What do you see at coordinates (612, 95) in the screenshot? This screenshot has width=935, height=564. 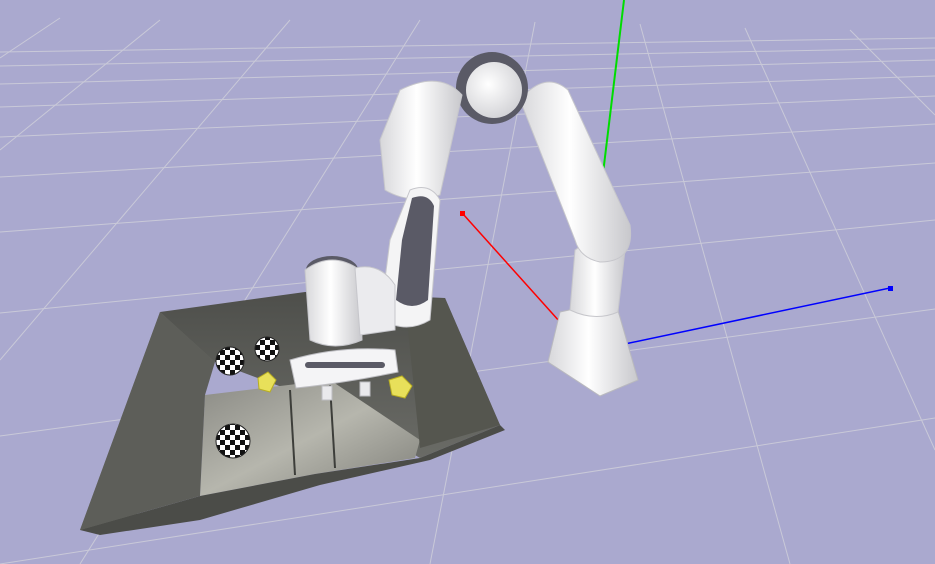 I see `y-axis-line` at bounding box center [612, 95].